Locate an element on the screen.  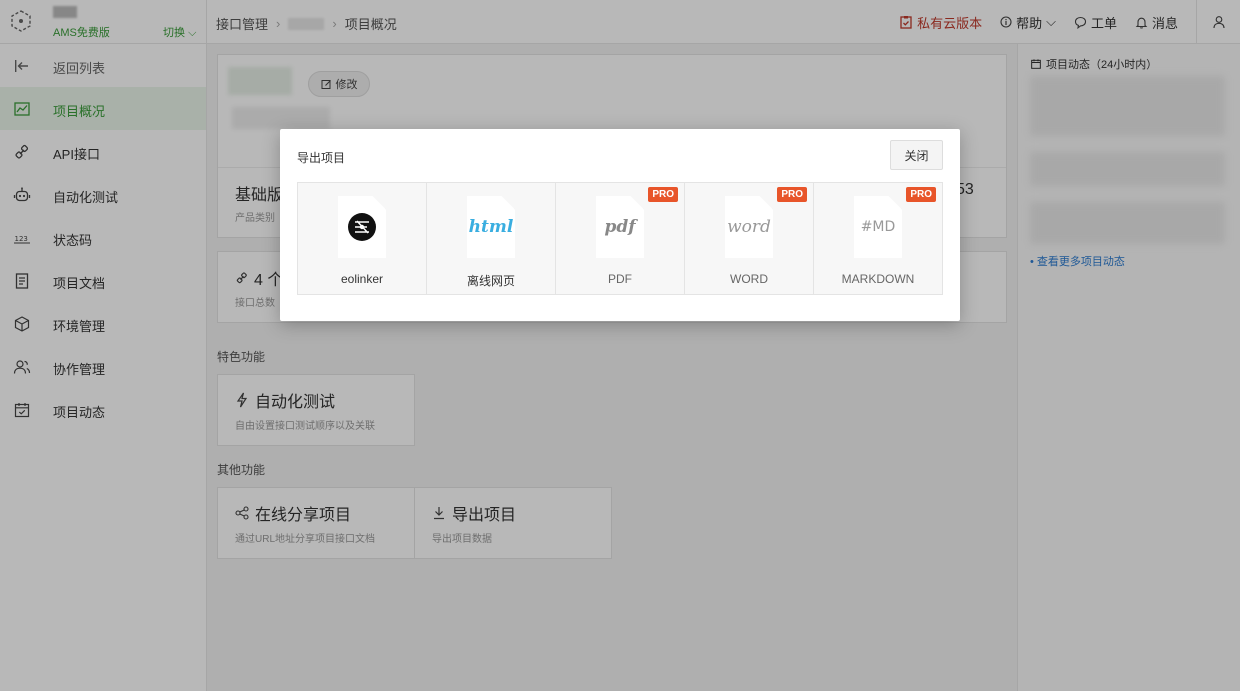
eolinker-logo-icon is located at coordinates (362, 227).